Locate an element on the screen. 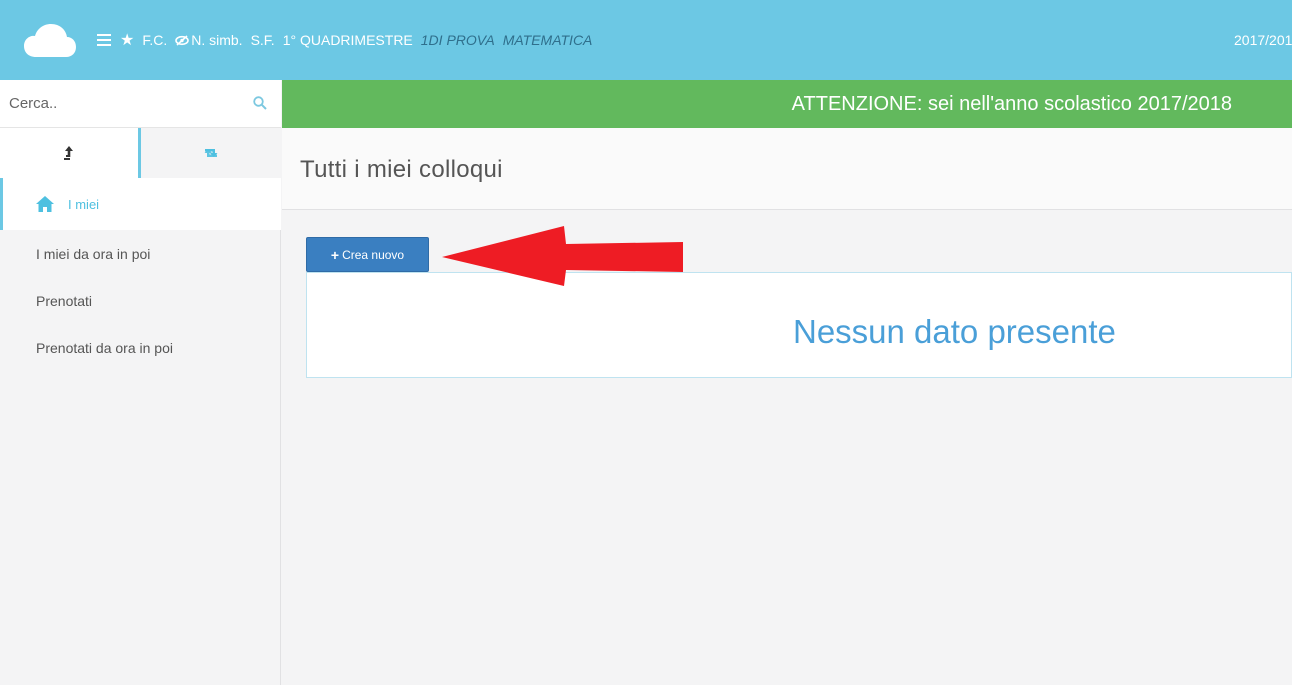 The width and height of the screenshot is (1292, 685). sidebar-tabs is located at coordinates (140, 153).